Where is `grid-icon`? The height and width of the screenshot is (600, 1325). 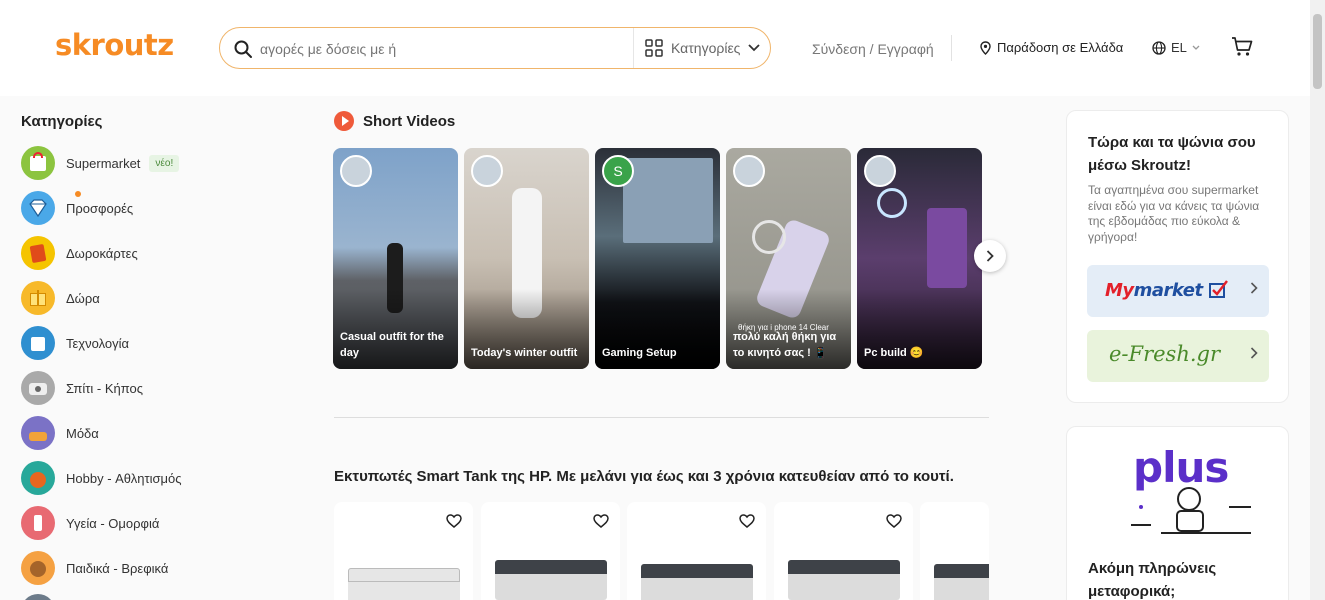 grid-icon is located at coordinates (654, 48).